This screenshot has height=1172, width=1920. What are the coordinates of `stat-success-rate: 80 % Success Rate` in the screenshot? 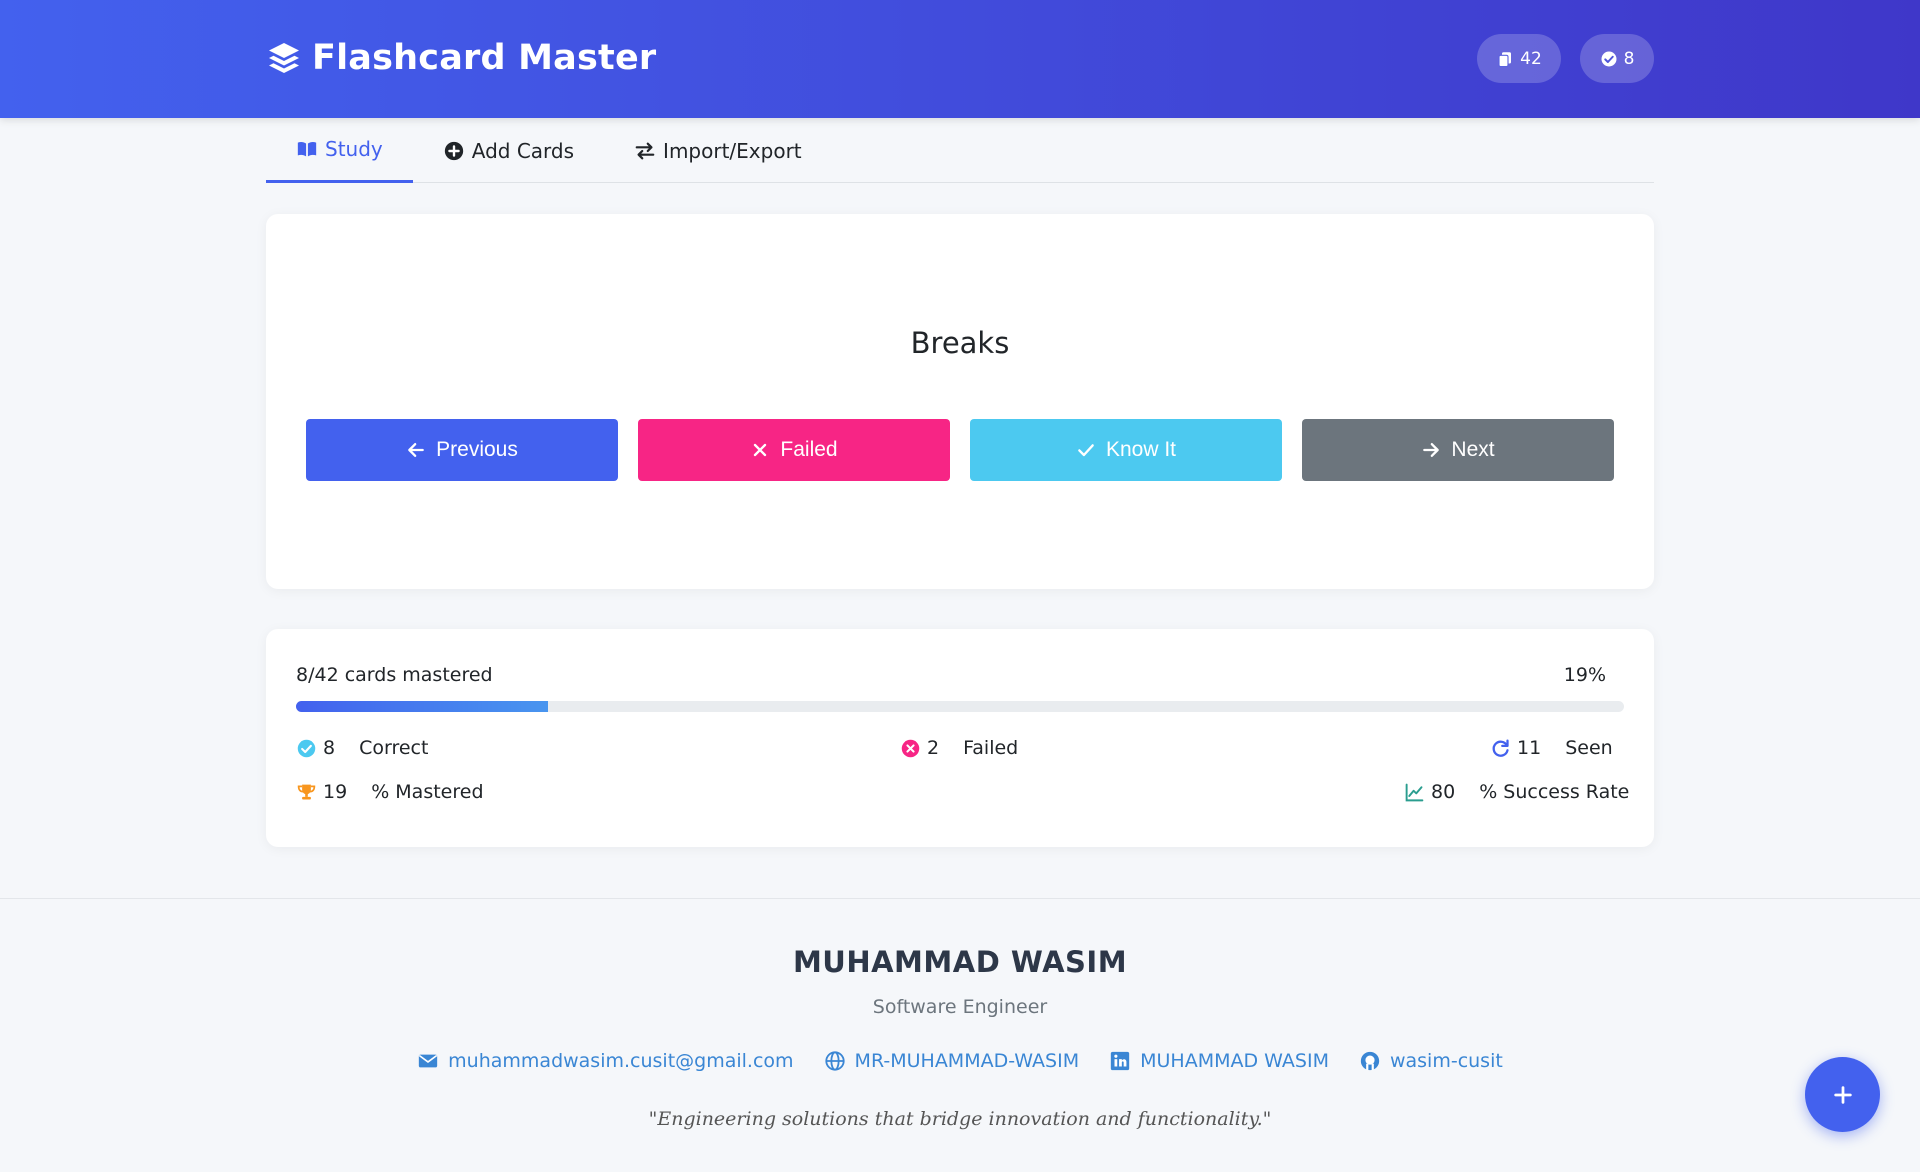 It's located at (1516, 792).